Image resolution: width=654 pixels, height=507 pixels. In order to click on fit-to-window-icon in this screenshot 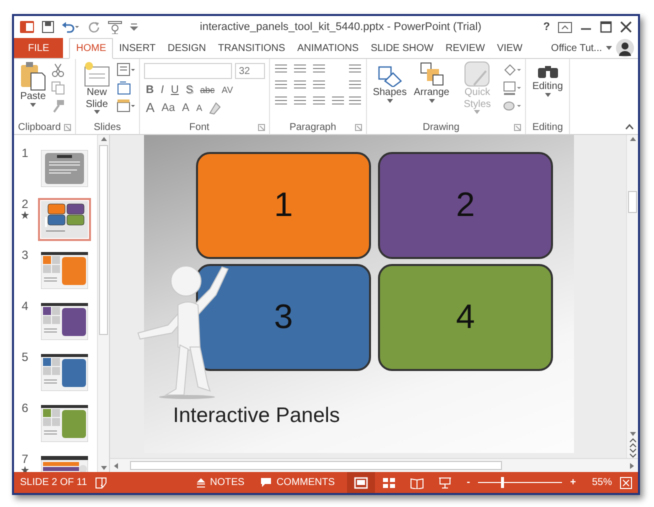, I will do `click(626, 482)`.